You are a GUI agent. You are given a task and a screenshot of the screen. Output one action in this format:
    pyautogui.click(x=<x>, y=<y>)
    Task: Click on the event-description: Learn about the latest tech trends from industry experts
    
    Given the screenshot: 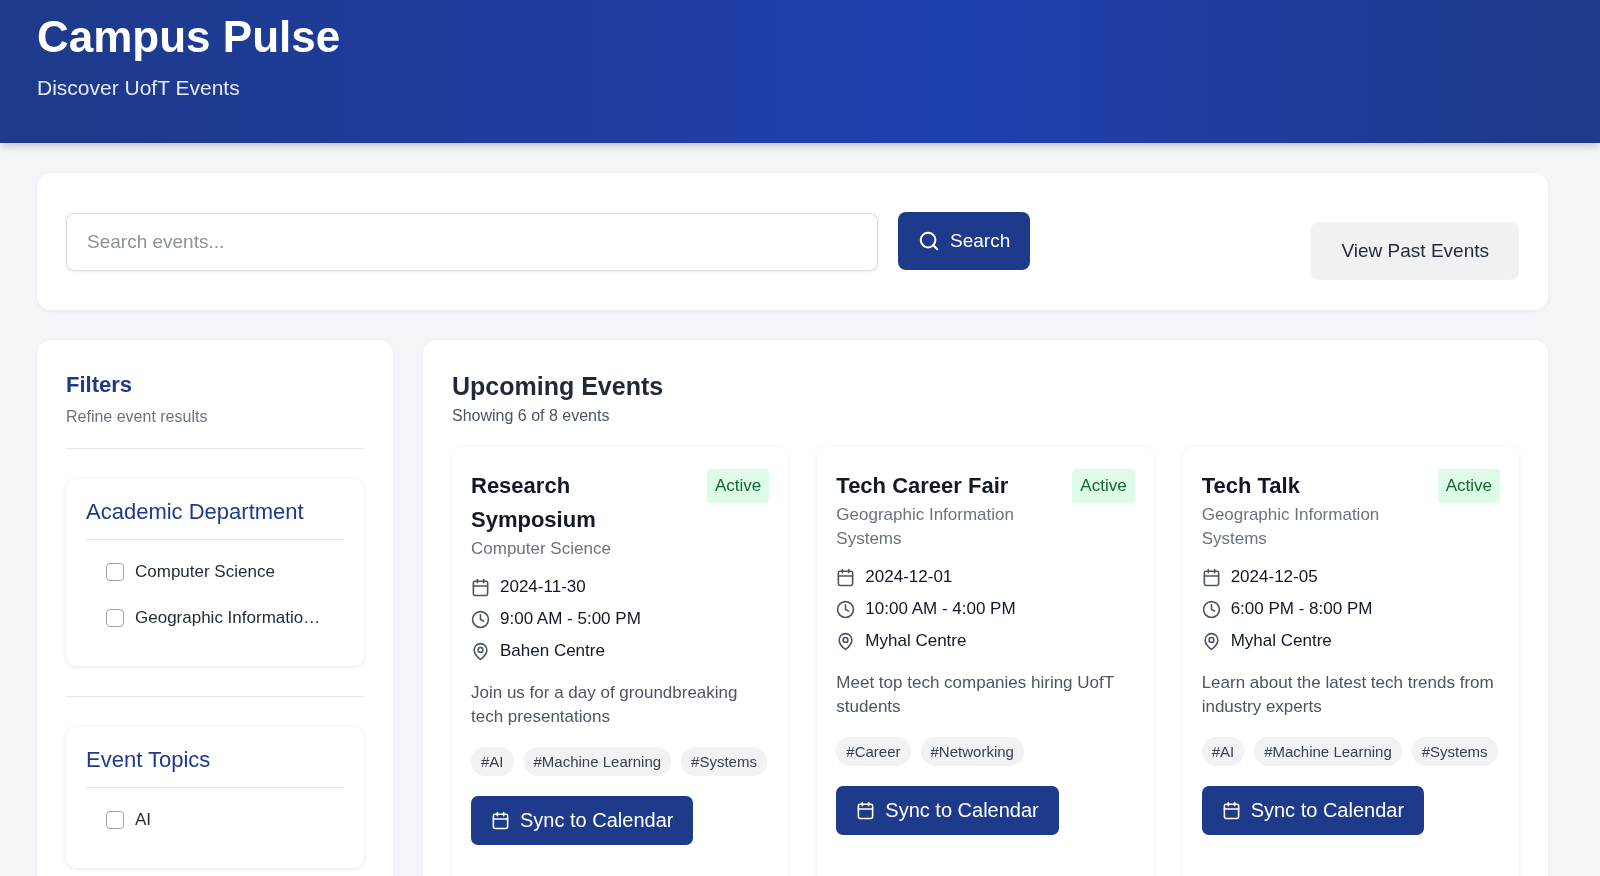 What is the action you would take?
    pyautogui.click(x=1348, y=695)
    